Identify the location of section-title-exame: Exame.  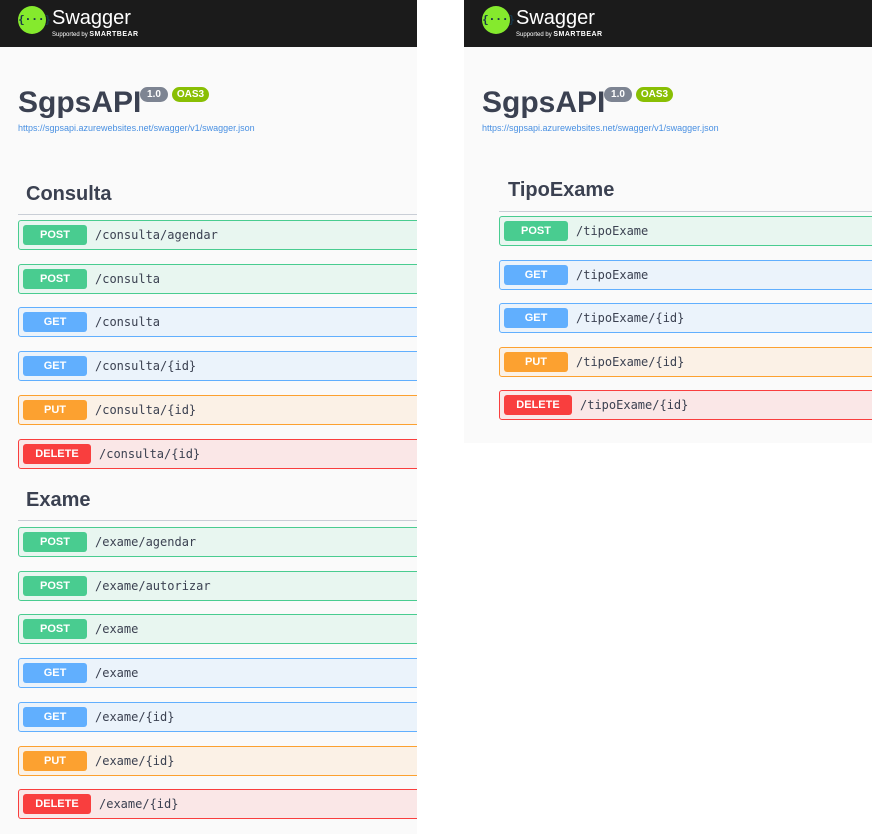
(58, 500).